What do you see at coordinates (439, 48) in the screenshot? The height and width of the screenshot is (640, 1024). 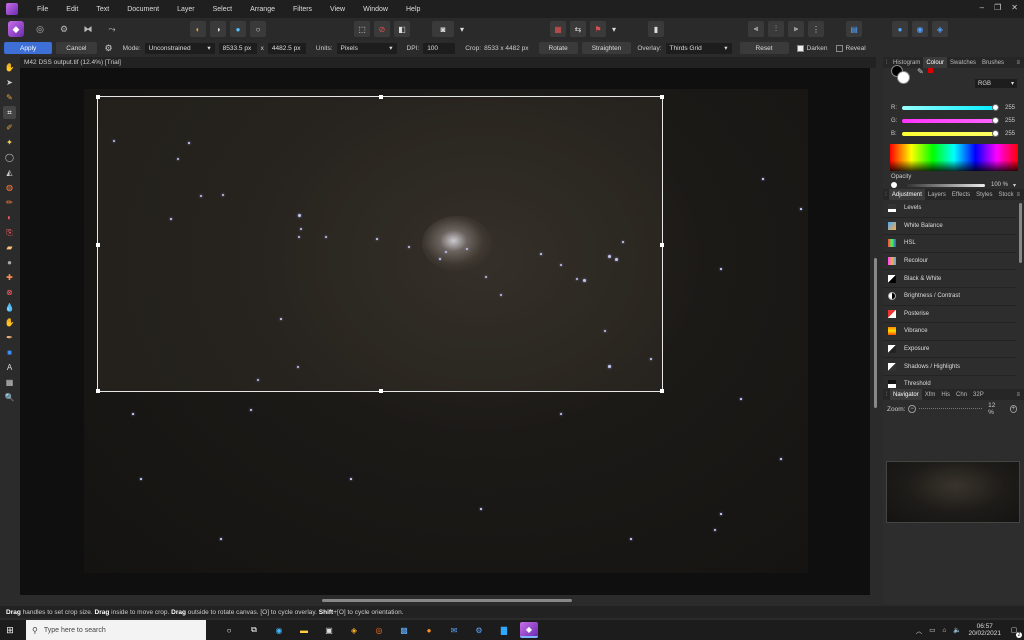 I see `dpi-field: 100` at bounding box center [439, 48].